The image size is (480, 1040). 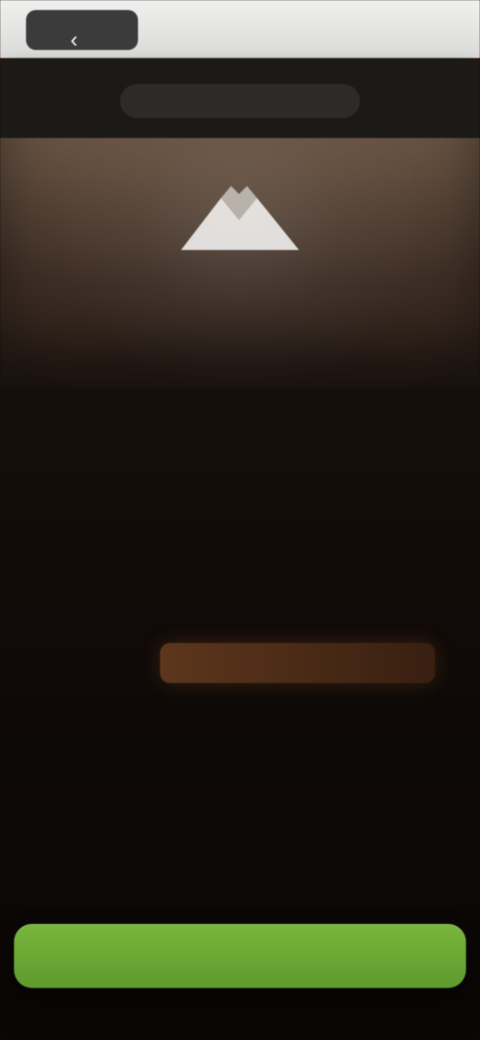 What do you see at coordinates (240, 218) in the screenshot?
I see `logo-mark-icon` at bounding box center [240, 218].